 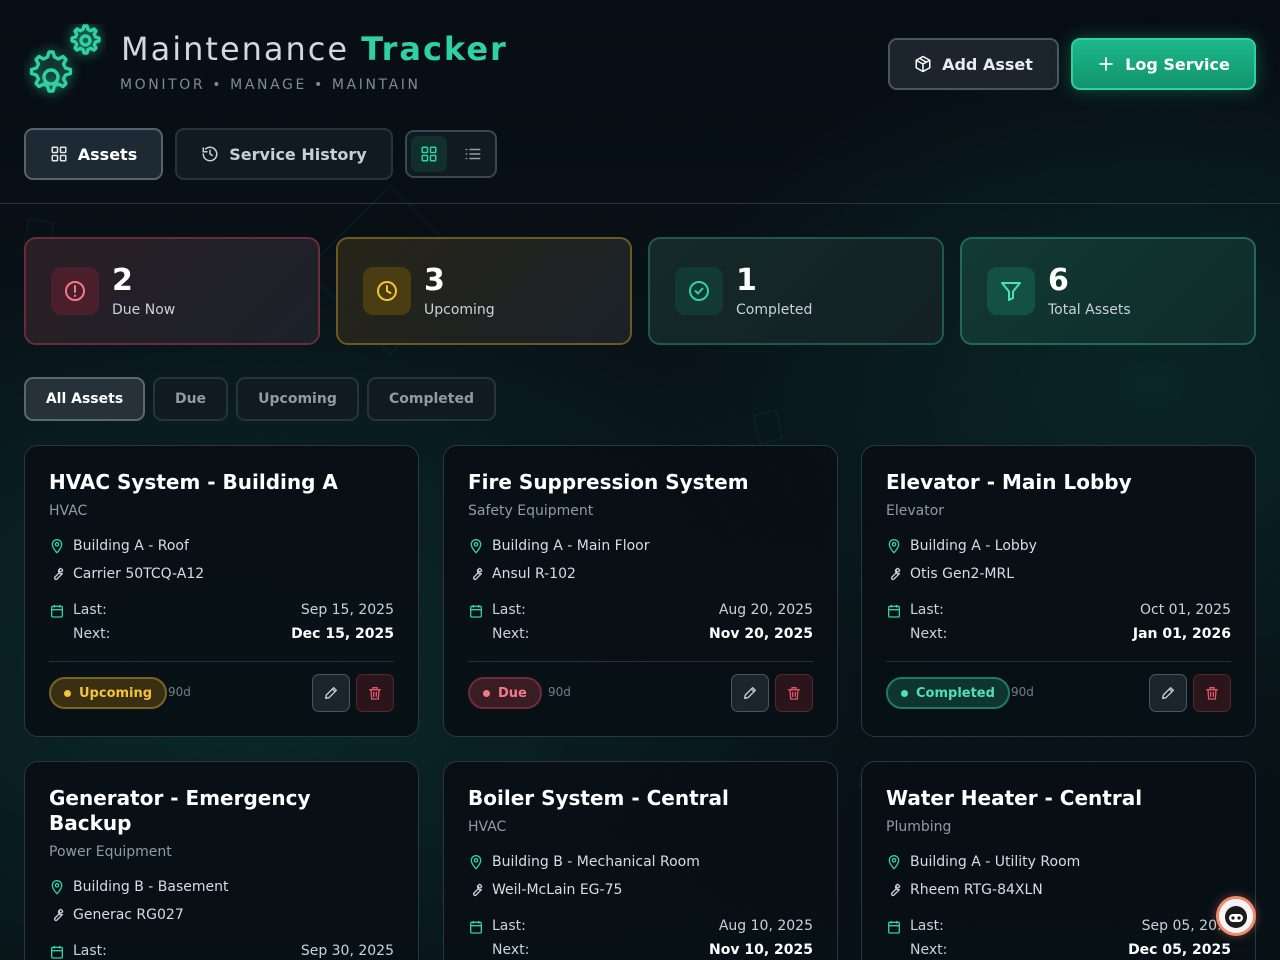 What do you see at coordinates (434, 49) in the screenshot?
I see `title-accent: Tracker` at bounding box center [434, 49].